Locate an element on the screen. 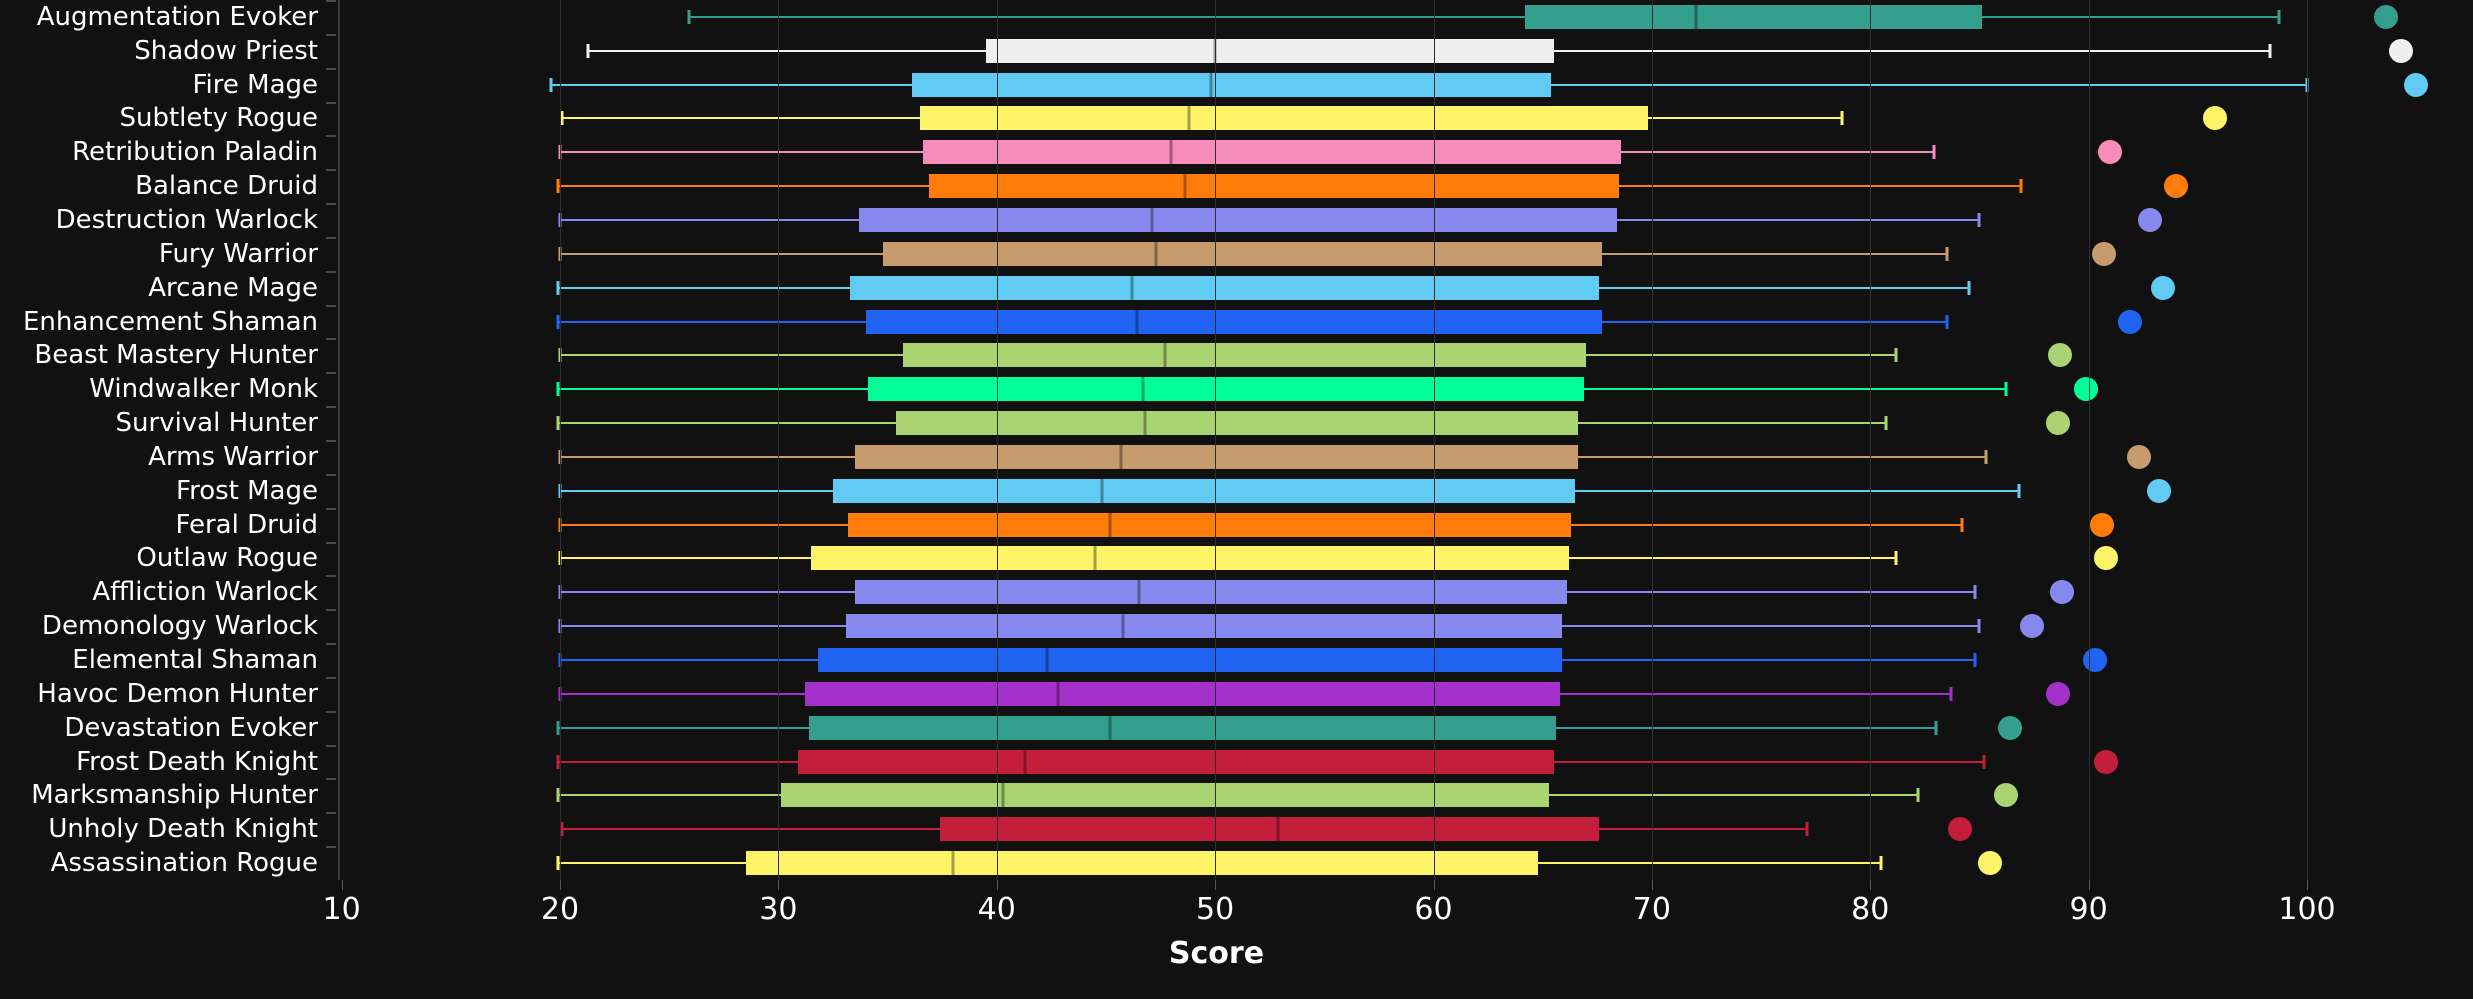 The width and height of the screenshot is (2473, 999). x-axis-tick-label: 30 is located at coordinates (778, 909).